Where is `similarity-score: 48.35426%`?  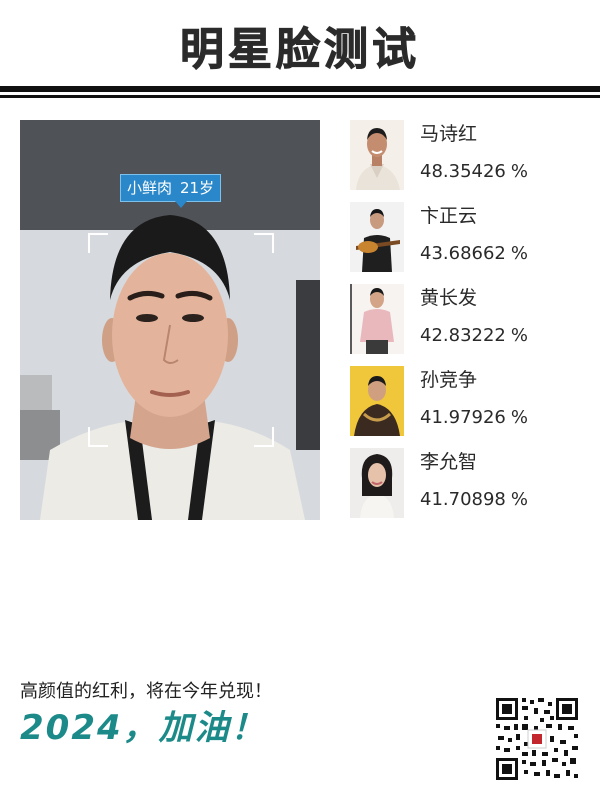 similarity-score: 48.35426% is located at coordinates (474, 172).